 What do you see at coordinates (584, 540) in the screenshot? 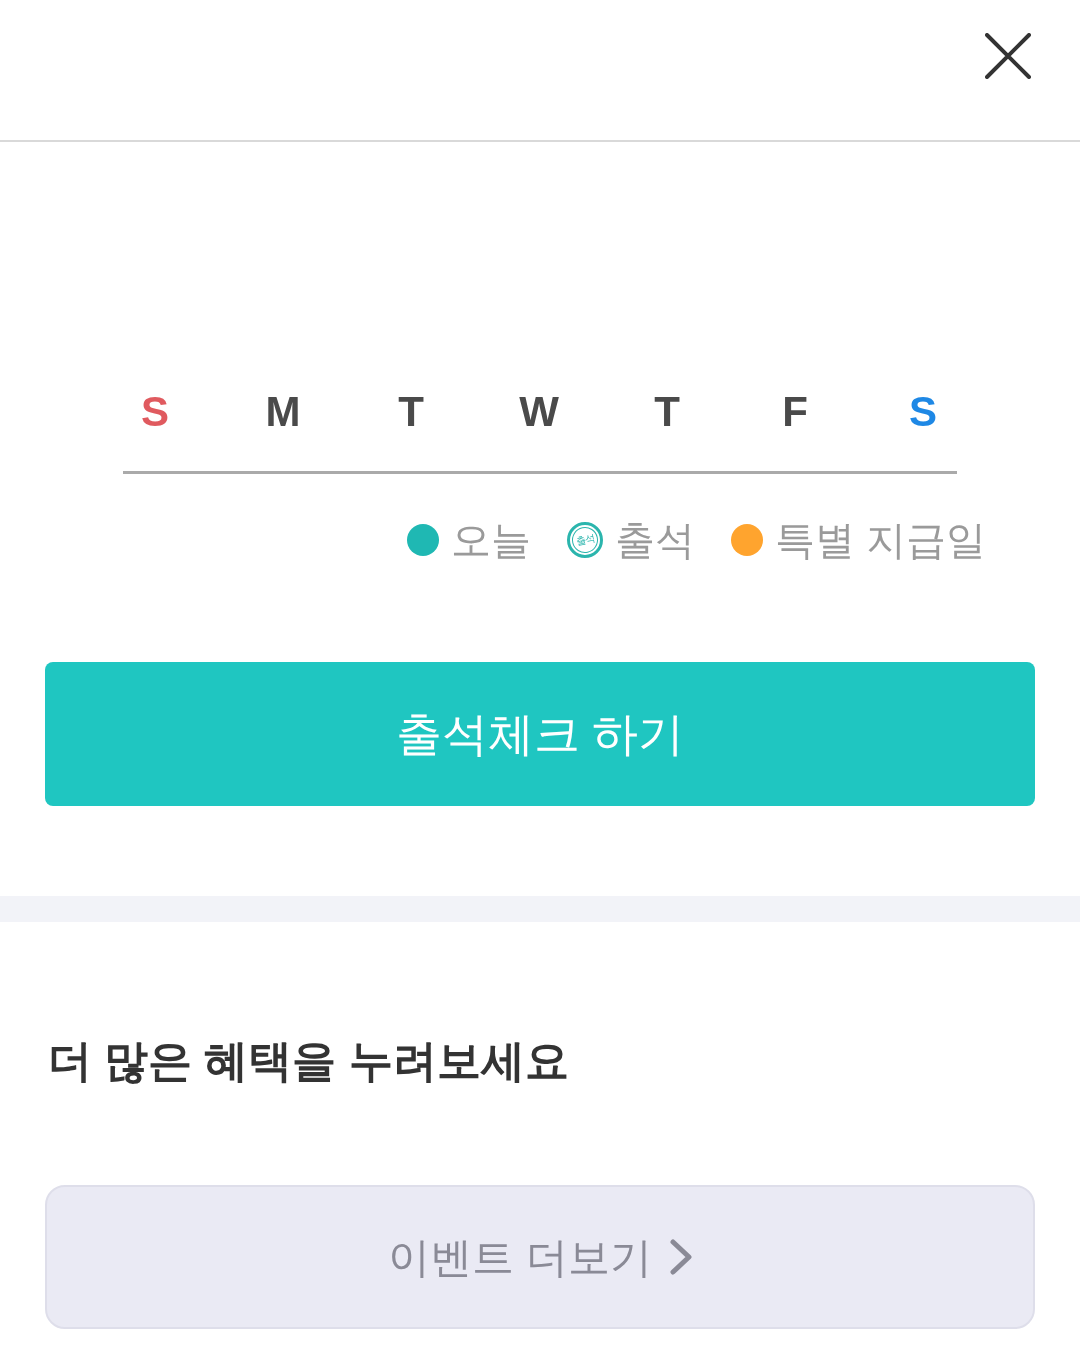
I see `stamp-icon: 출석` at bounding box center [584, 540].